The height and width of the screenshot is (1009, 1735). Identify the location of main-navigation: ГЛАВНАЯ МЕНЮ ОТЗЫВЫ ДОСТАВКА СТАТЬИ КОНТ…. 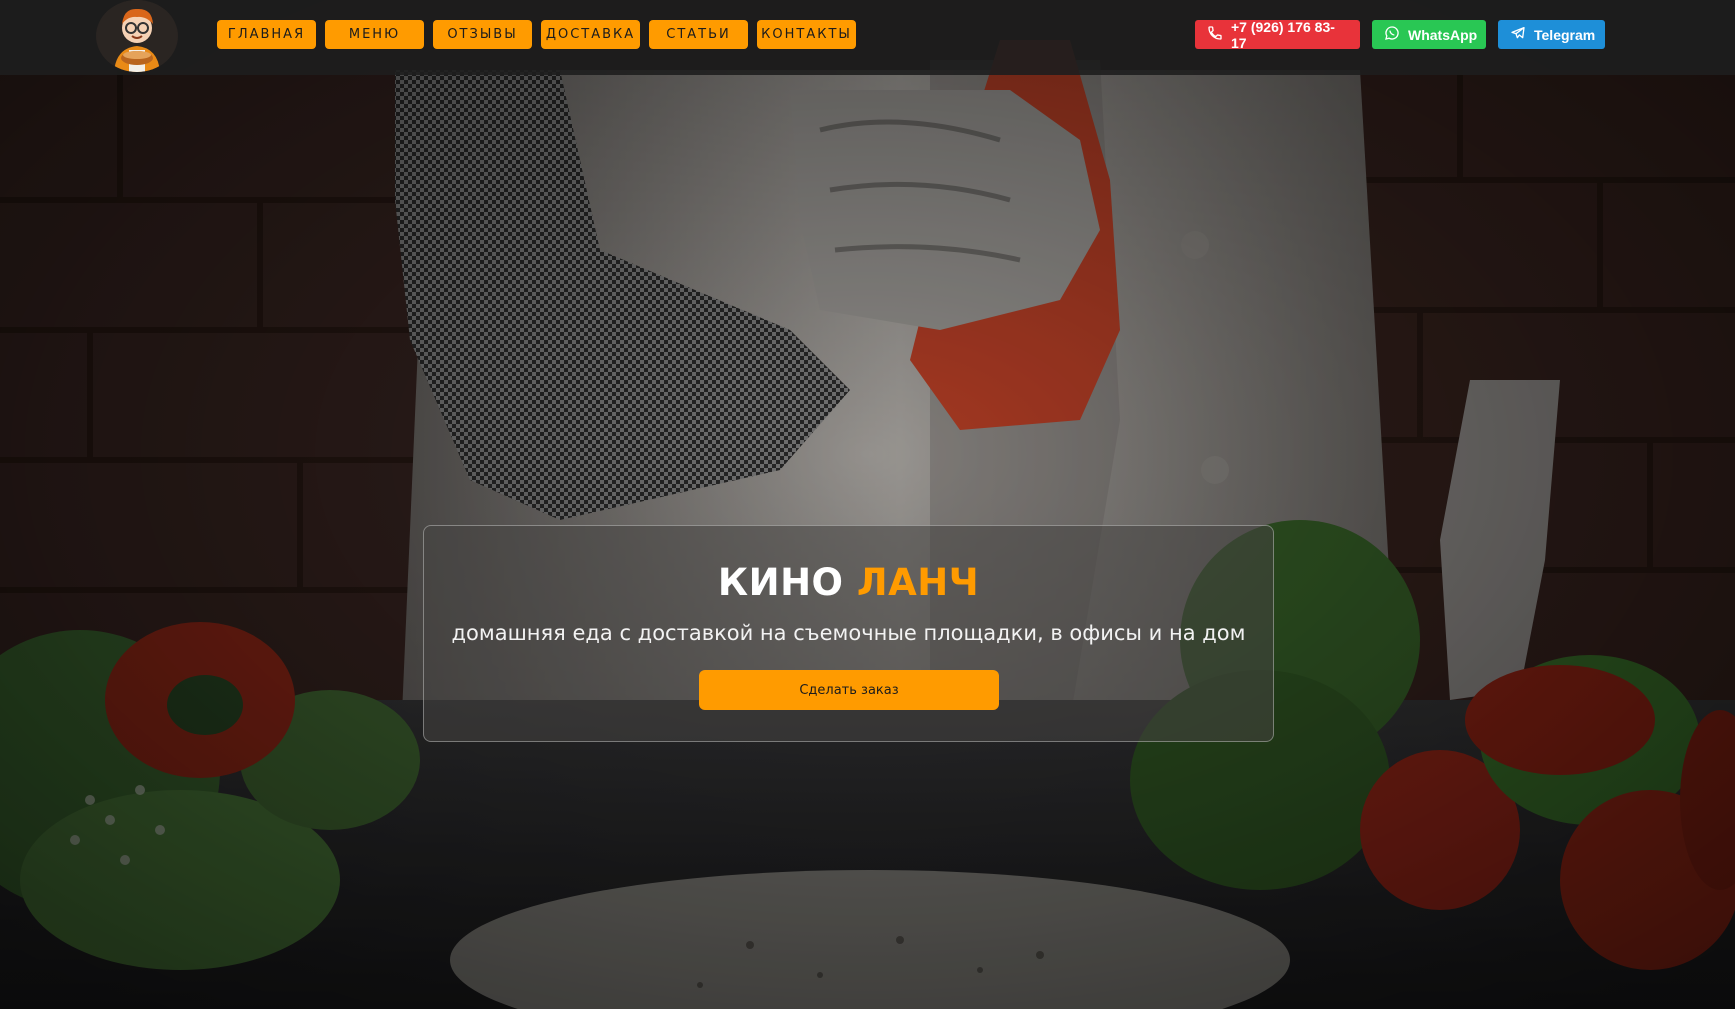
(536, 34).